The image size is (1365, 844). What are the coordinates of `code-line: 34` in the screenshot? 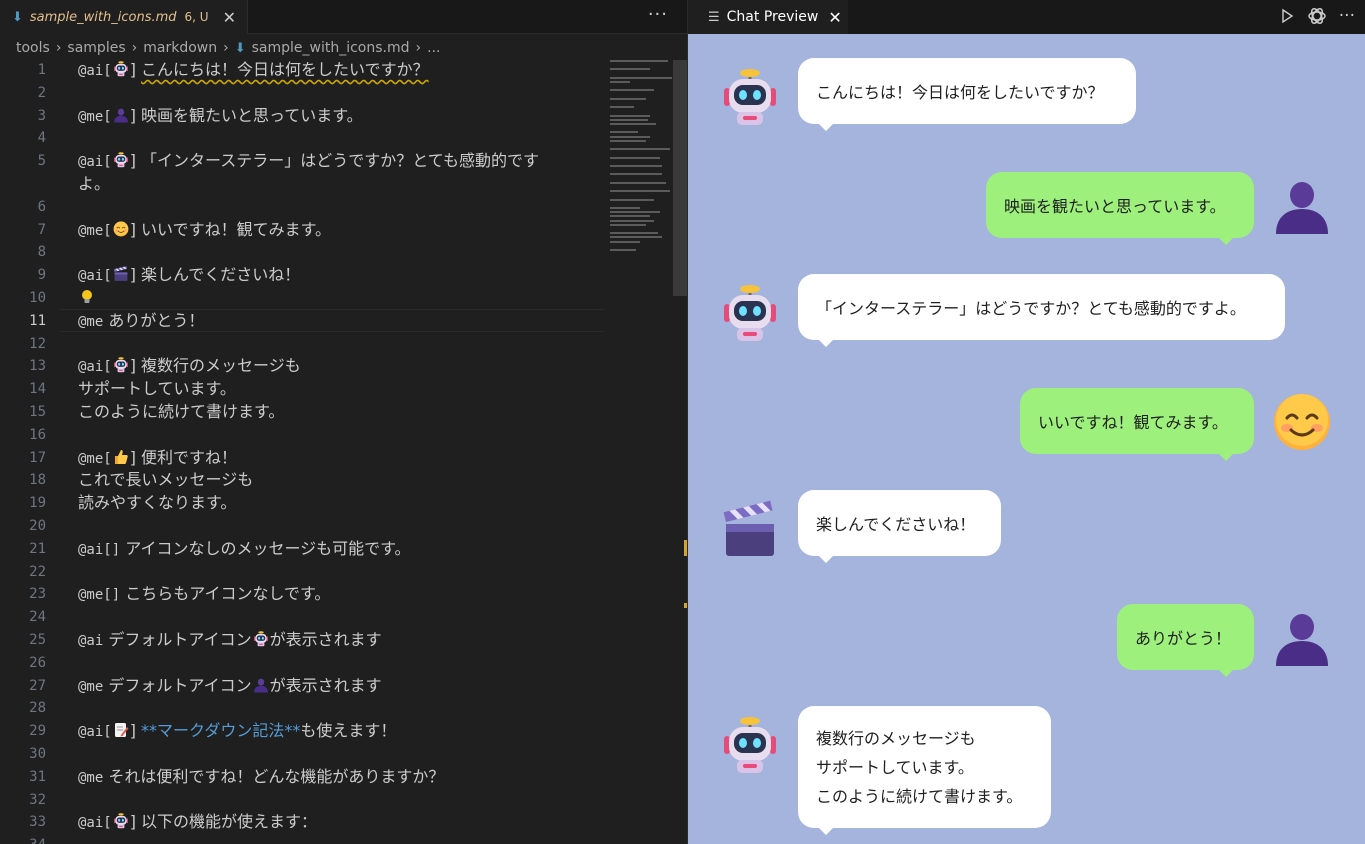 It's located at (302, 839).